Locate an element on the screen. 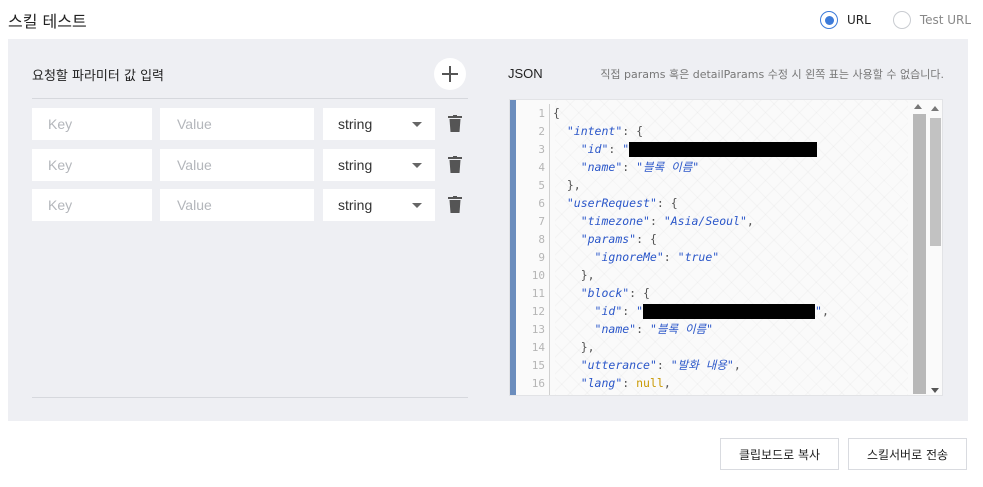  editor-scroll-track is located at coordinates (919, 254).